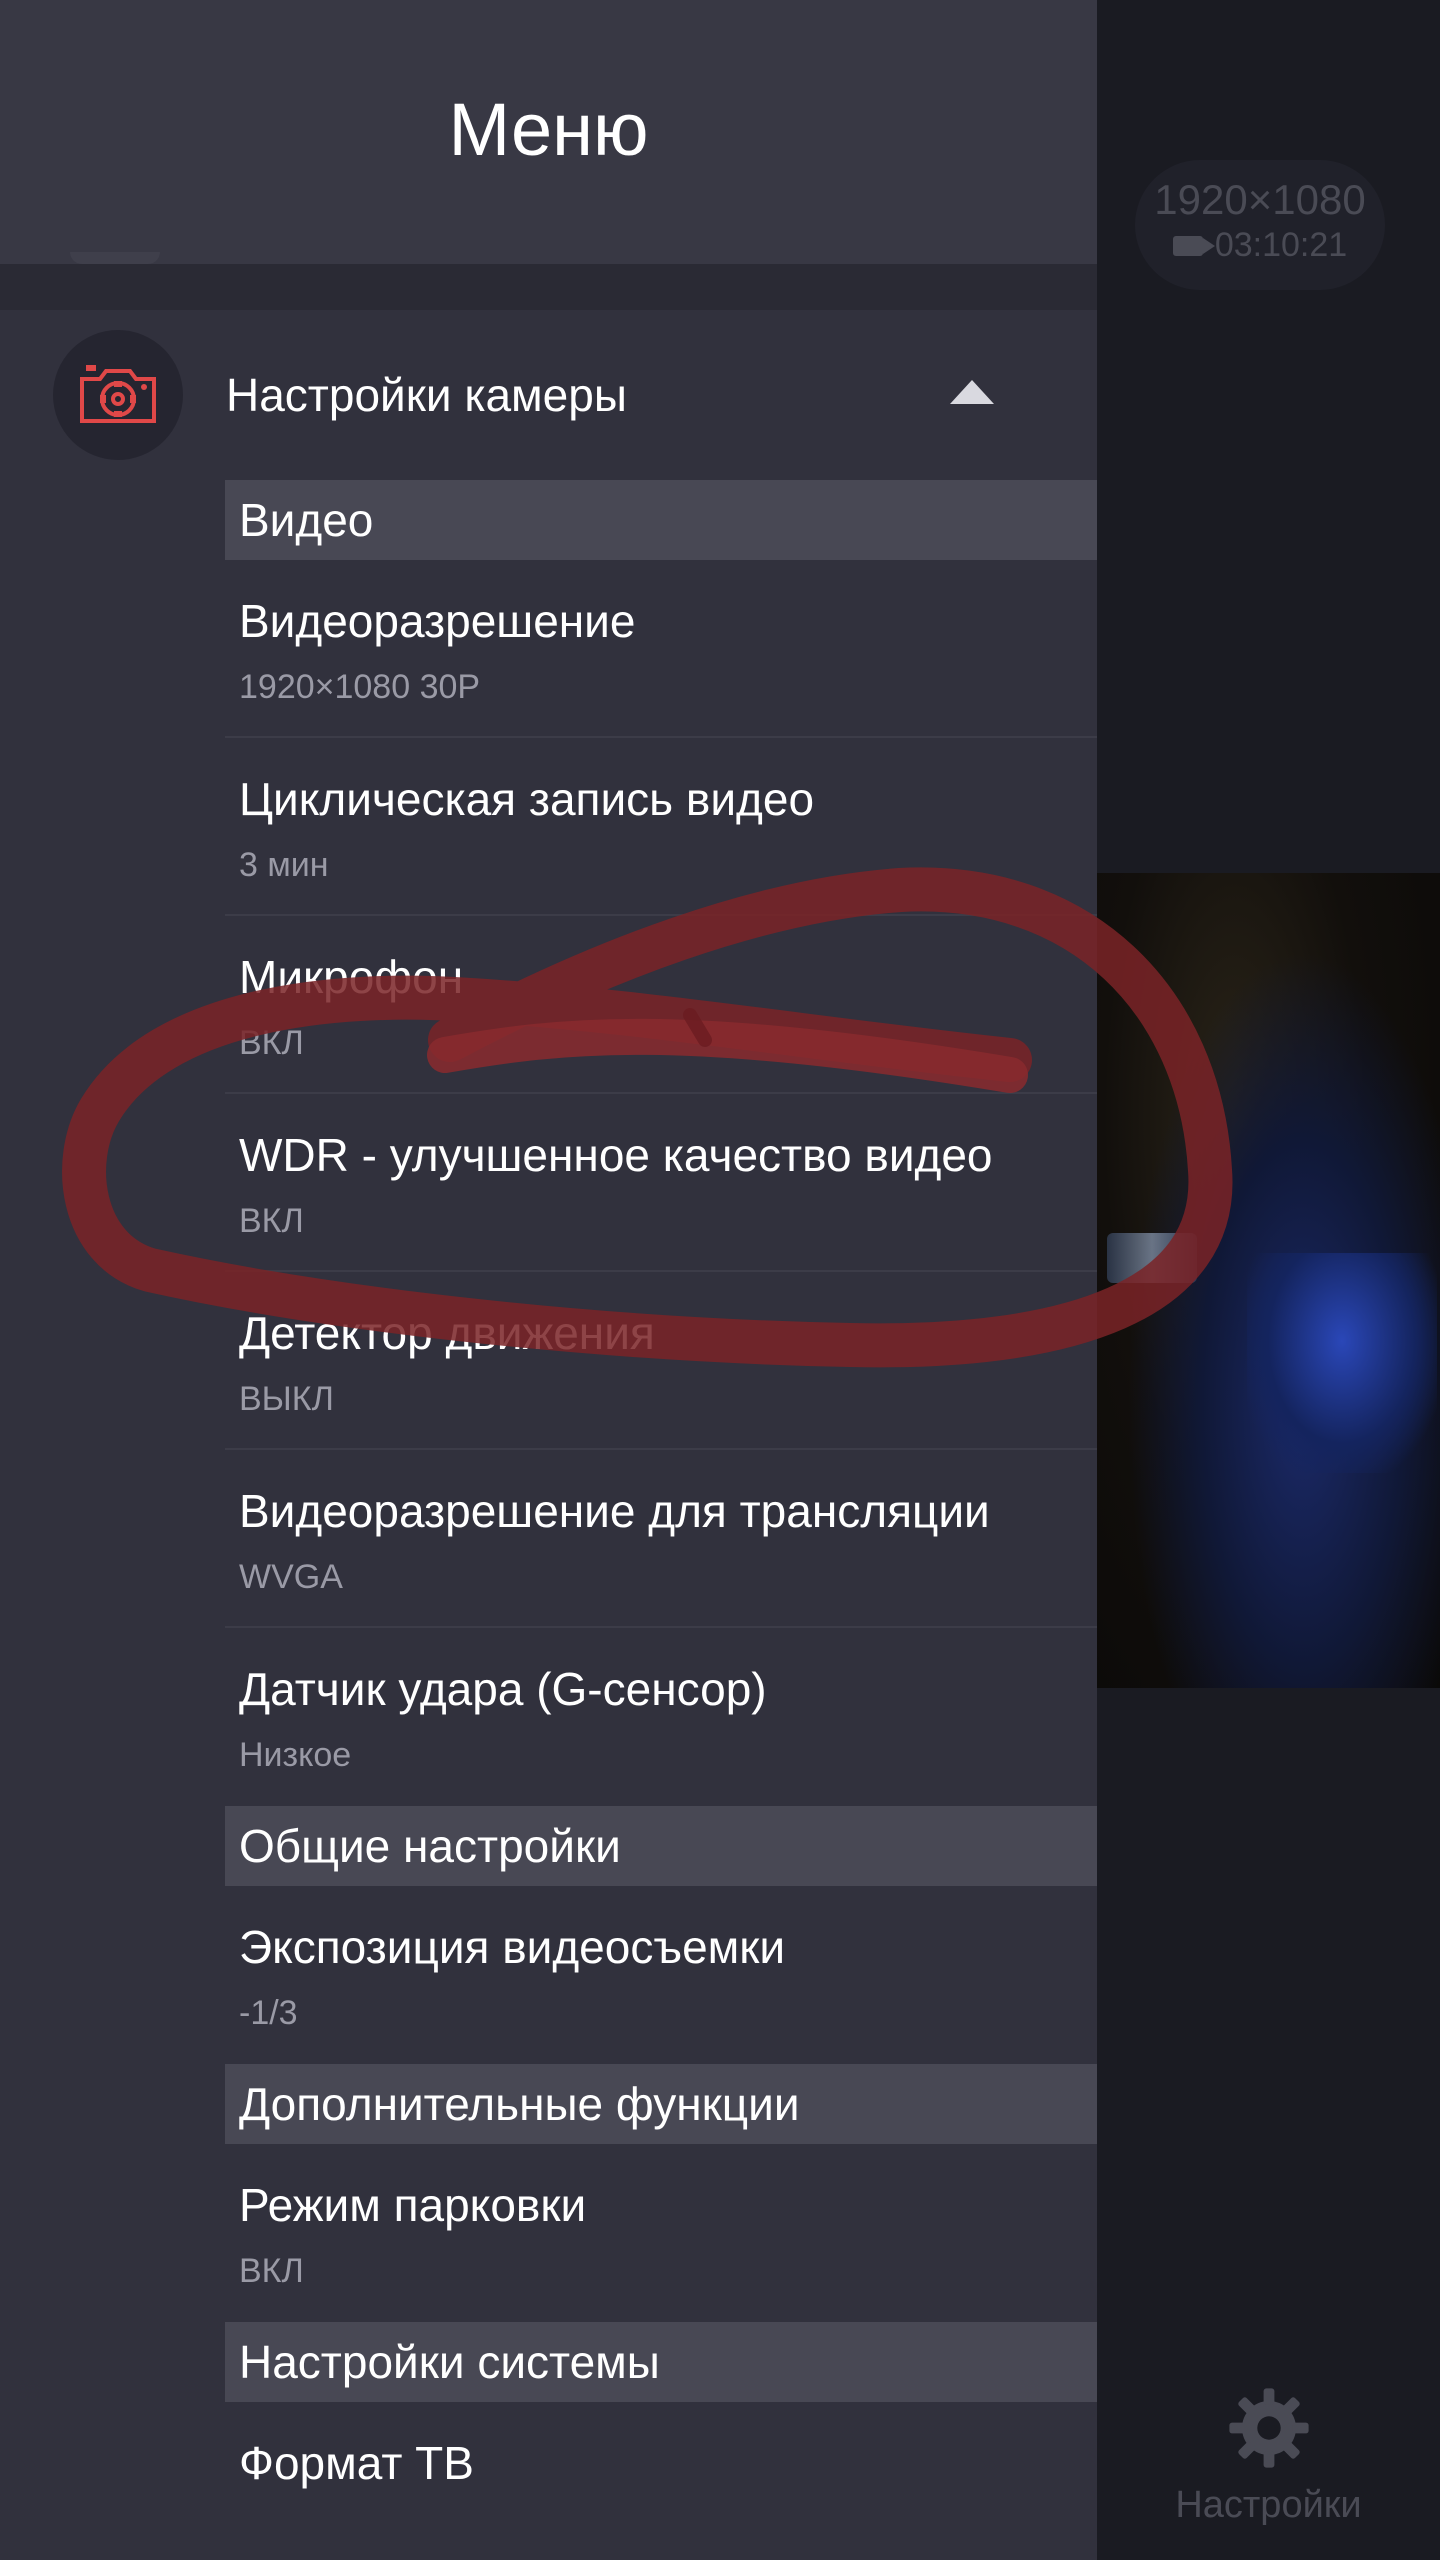 This screenshot has height=2560, width=1440. What do you see at coordinates (661, 1539) in the screenshot?
I see `setting-stream-resolution: Видеоразрешение для трансляции WVGA` at bounding box center [661, 1539].